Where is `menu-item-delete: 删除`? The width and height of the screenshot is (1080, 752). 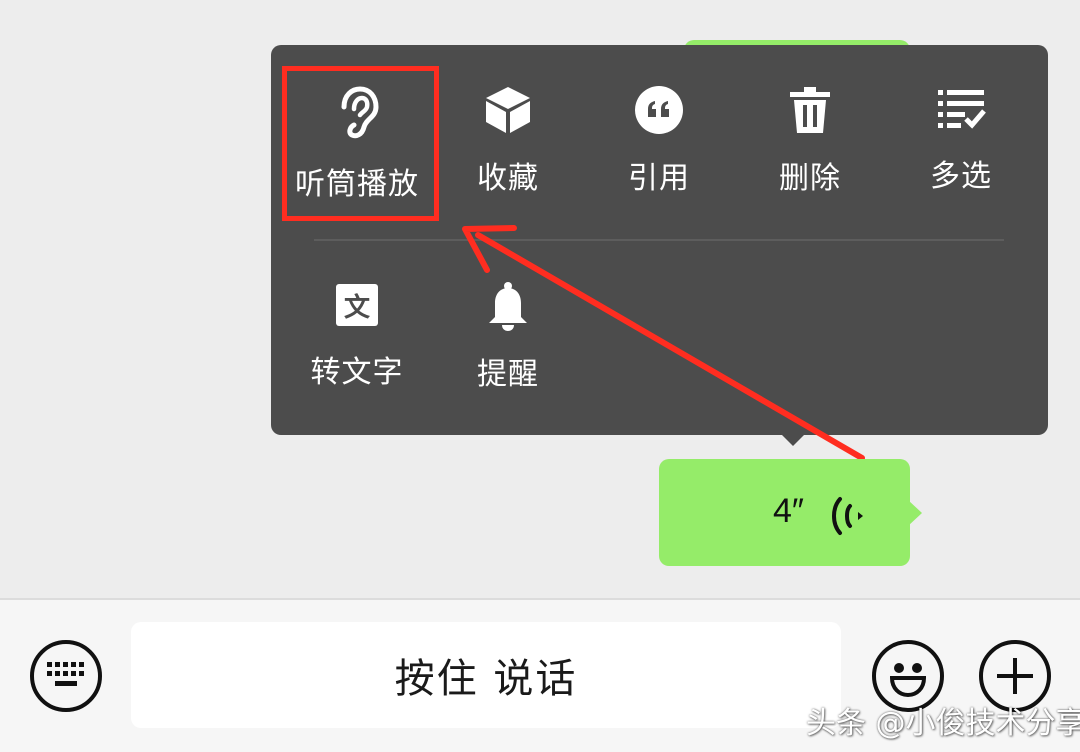 menu-item-delete: 删除 is located at coordinates (810, 130).